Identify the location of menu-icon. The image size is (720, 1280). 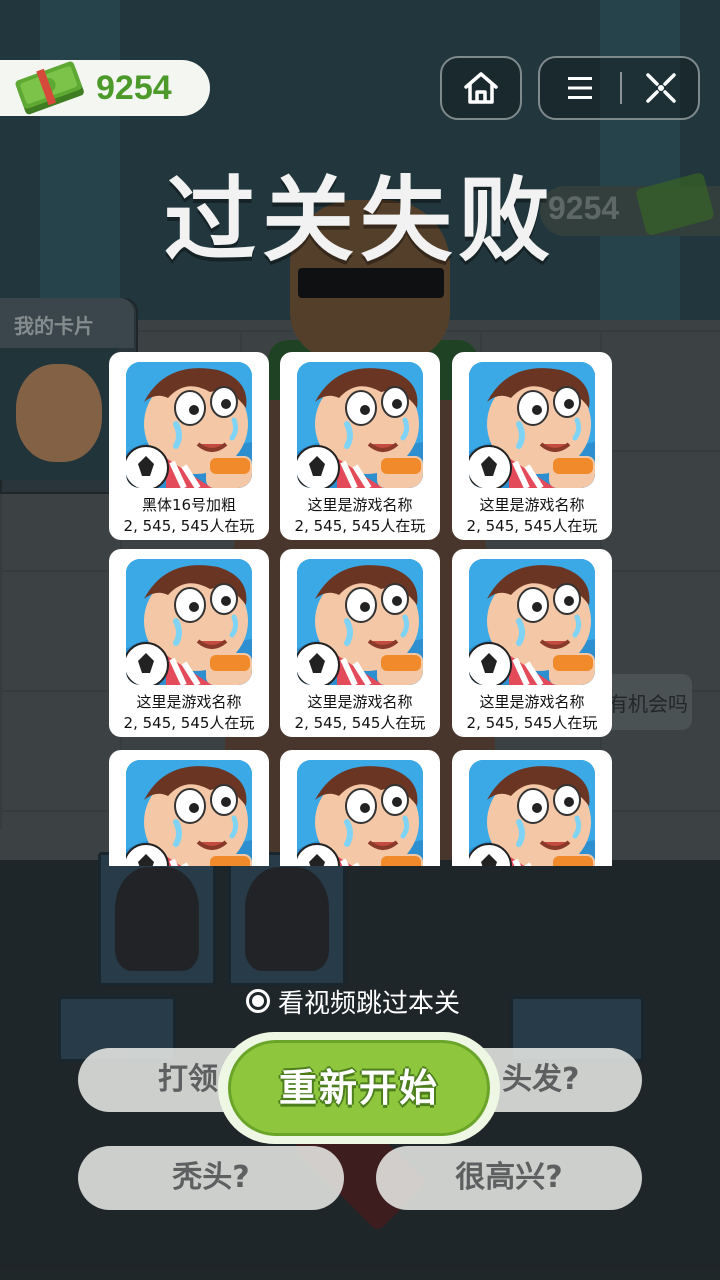
(580, 88).